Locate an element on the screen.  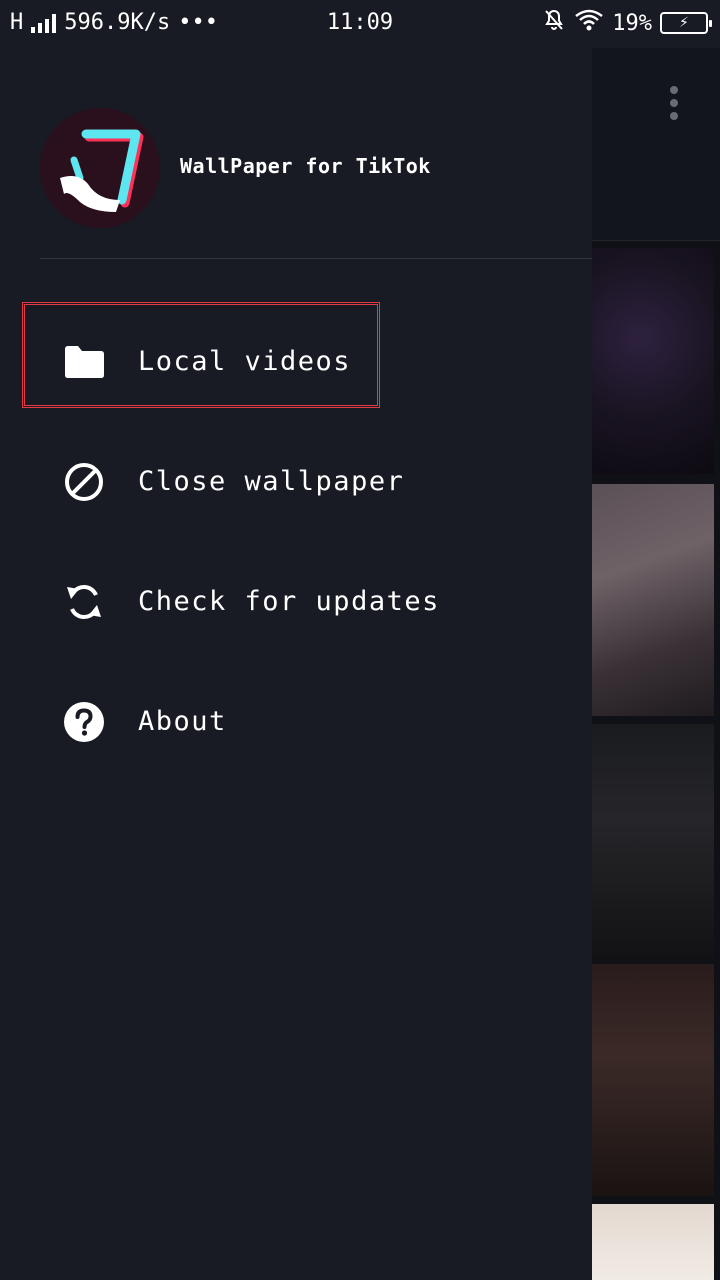
menu-item-label: Close wallpaper is located at coordinates (271, 481).